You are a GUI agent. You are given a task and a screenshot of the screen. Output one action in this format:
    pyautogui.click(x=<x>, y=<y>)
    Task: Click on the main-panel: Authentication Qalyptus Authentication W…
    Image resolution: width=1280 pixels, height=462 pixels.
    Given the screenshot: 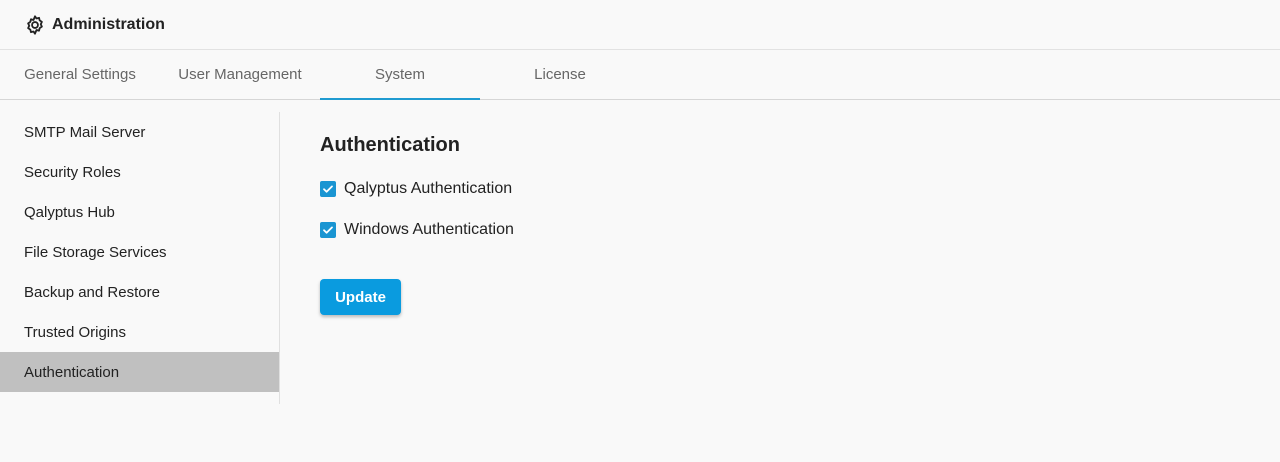 What is the action you would take?
    pyautogui.click(x=397, y=281)
    